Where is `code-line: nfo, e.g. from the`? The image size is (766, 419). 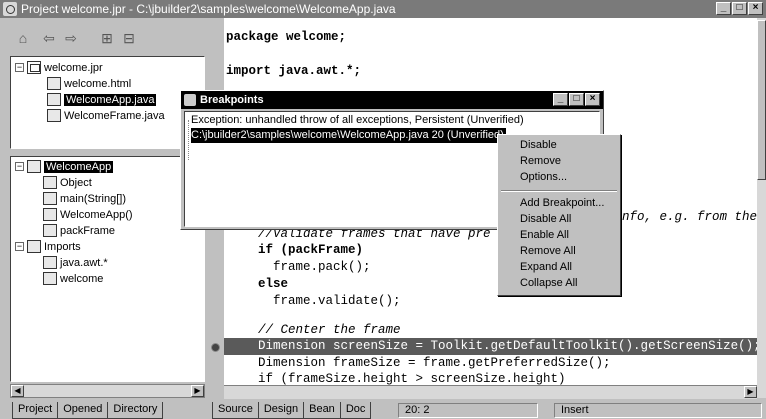 code-line: nfo, e.g. from the is located at coordinates (690, 217).